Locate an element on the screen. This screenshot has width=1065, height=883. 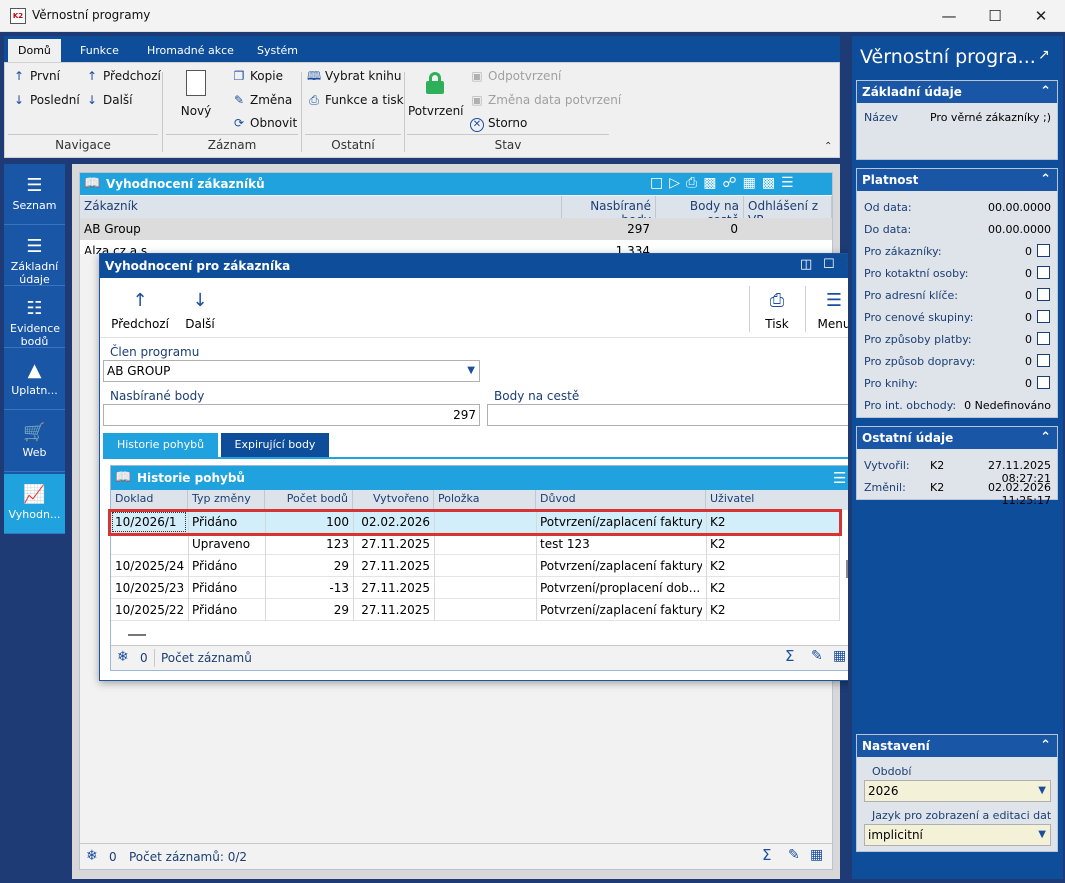
new-button: Nový is located at coordinates (196, 94).